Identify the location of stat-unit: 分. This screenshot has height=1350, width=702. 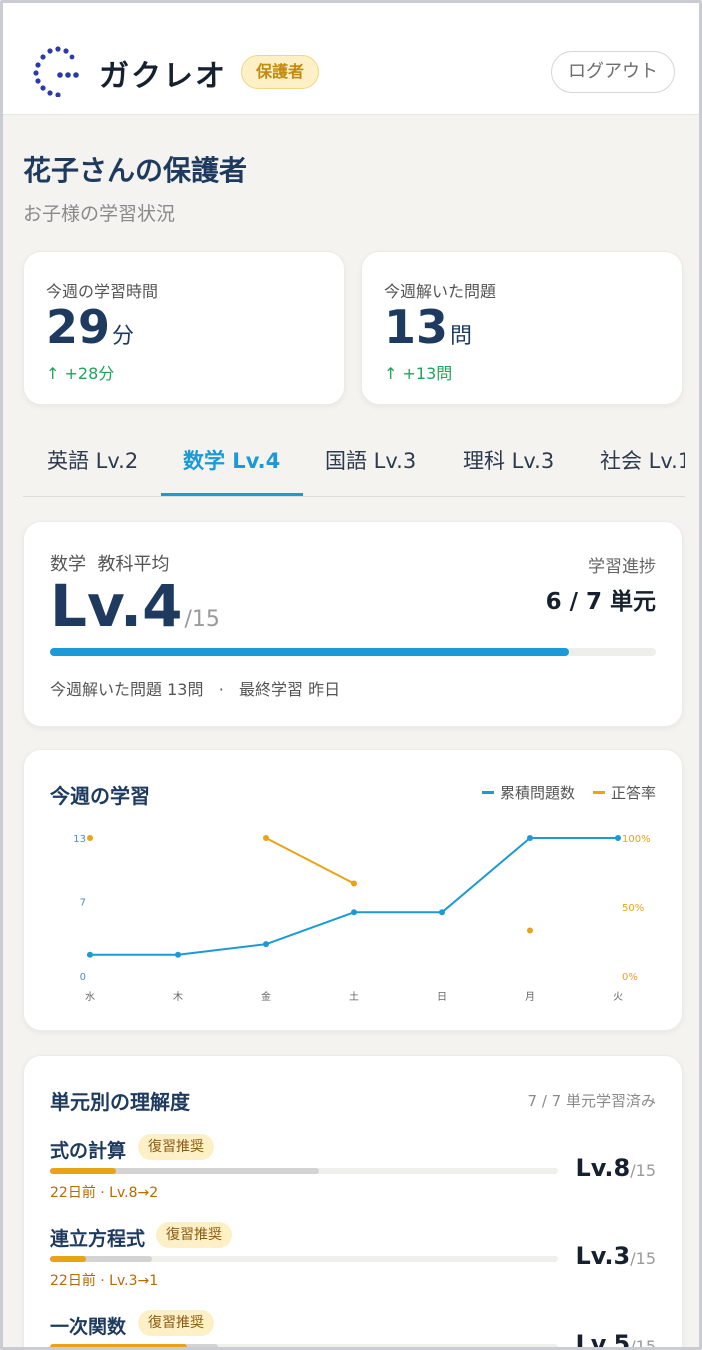
(123, 336).